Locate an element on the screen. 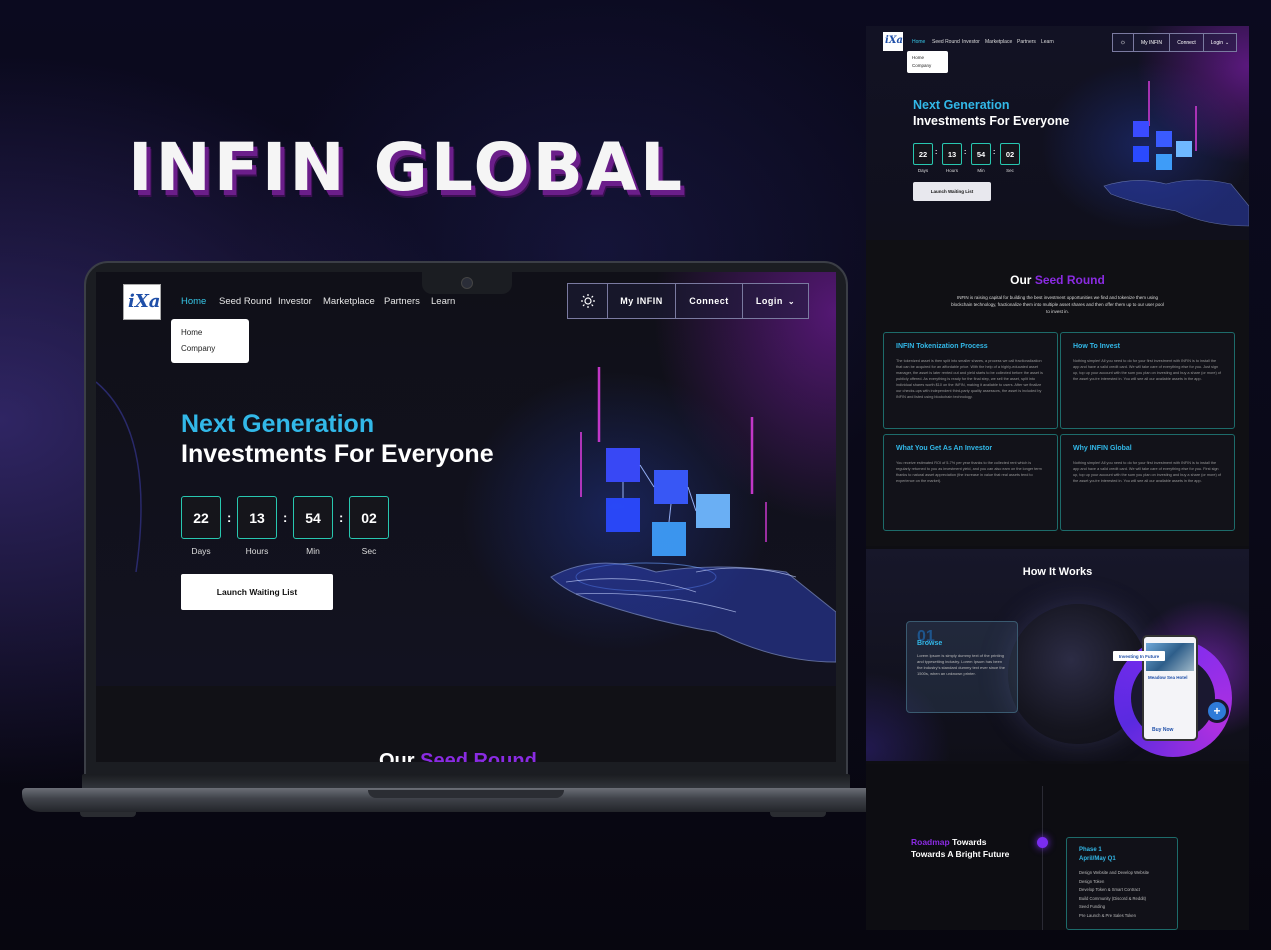 This screenshot has height=950, width=1271. countdown-sec: 02 is located at coordinates (369, 517).